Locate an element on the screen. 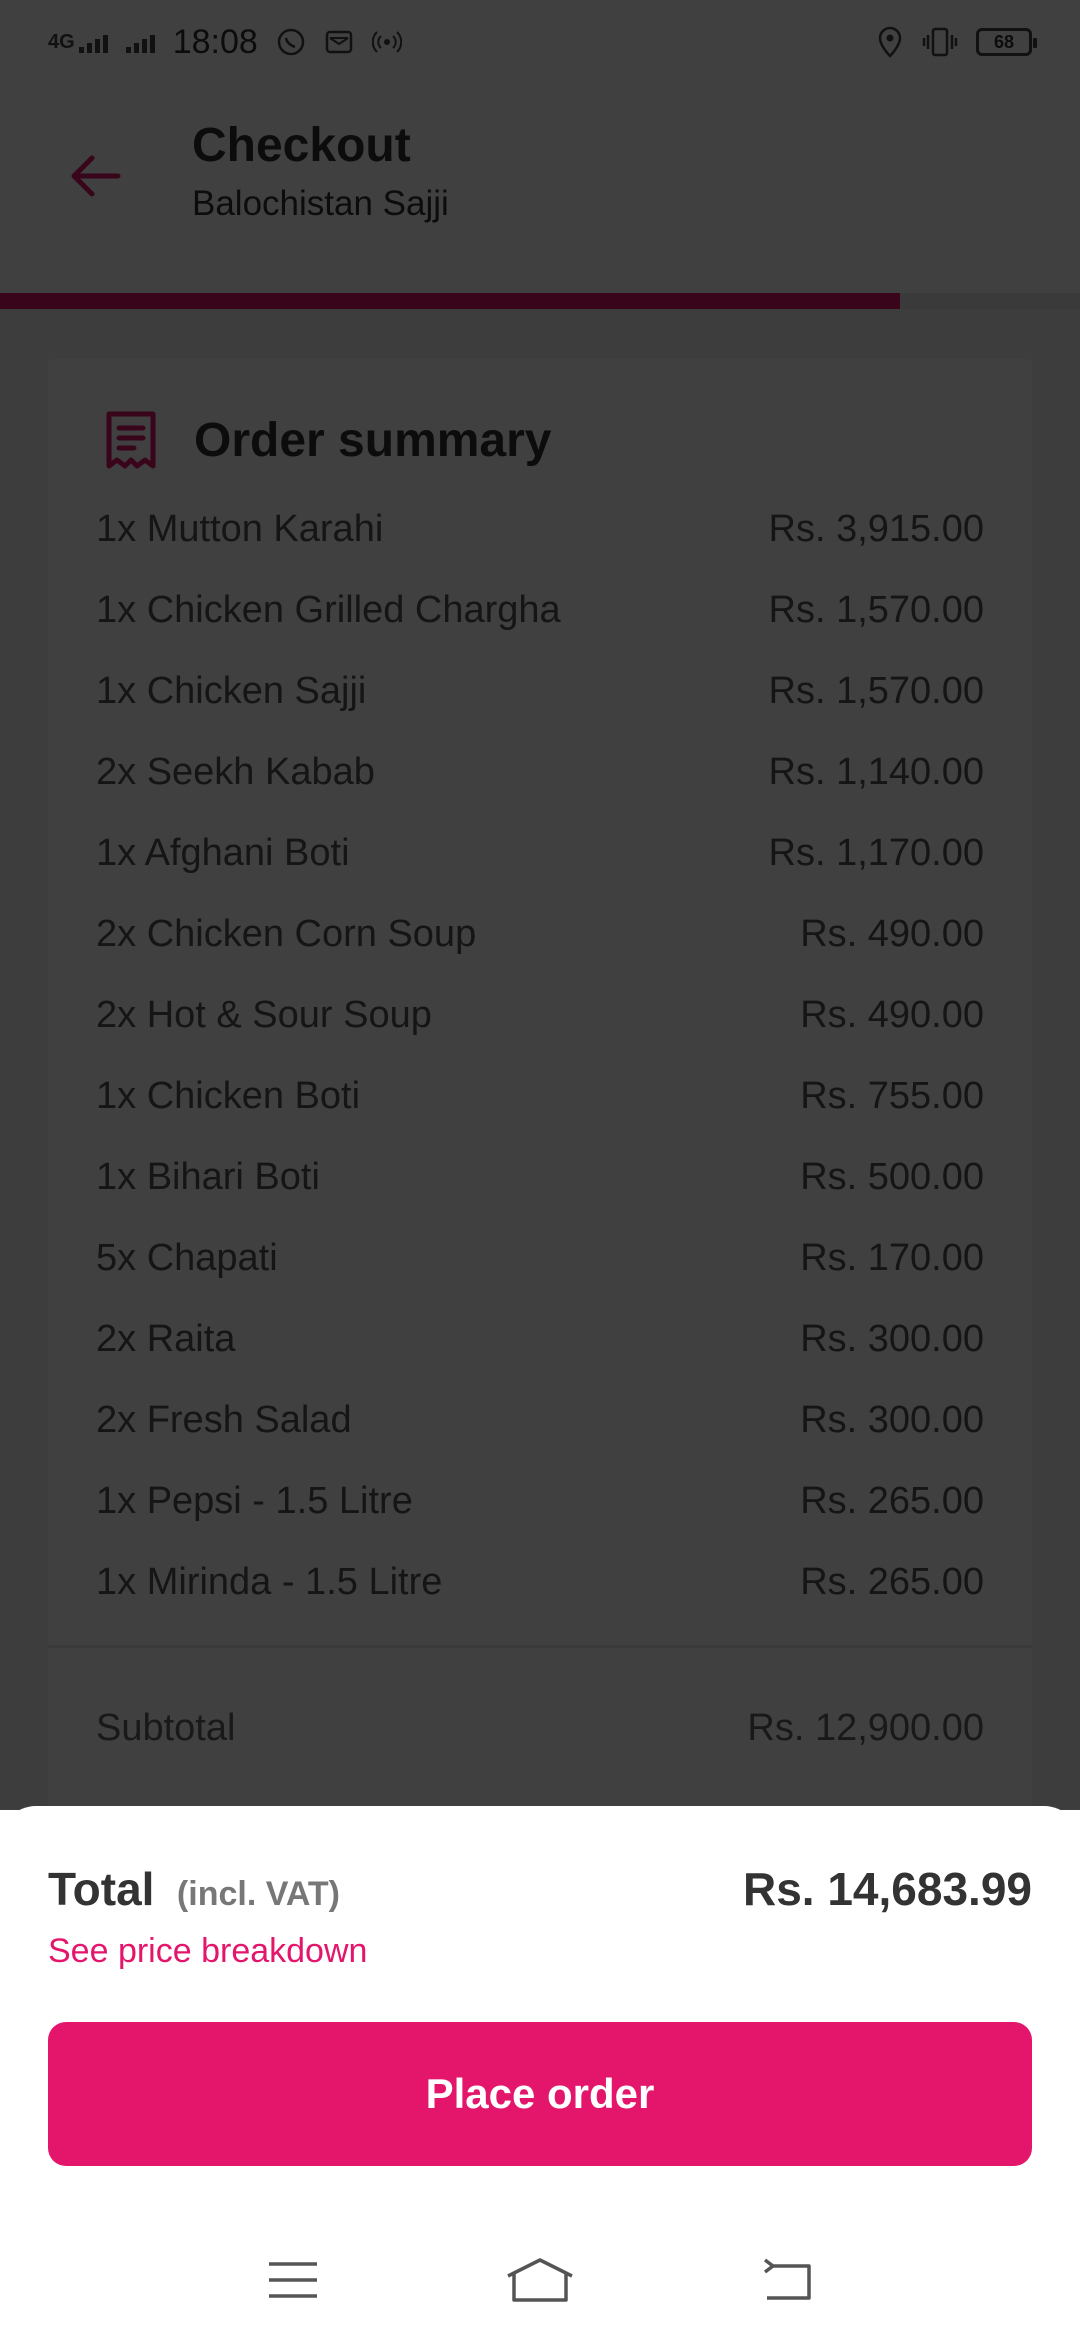 This screenshot has width=1080, height=2340. order-item-label: 1x Afghani Boti is located at coordinates (223, 853).